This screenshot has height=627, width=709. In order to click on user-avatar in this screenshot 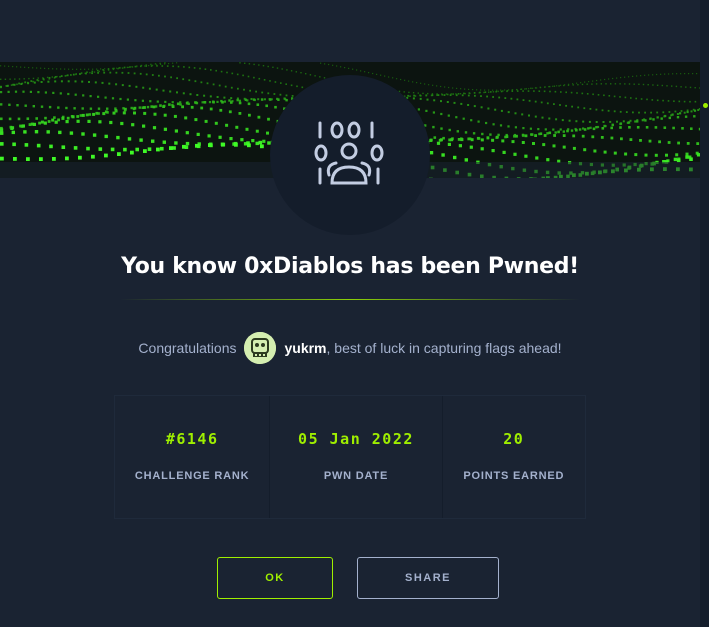, I will do `click(260, 348)`.